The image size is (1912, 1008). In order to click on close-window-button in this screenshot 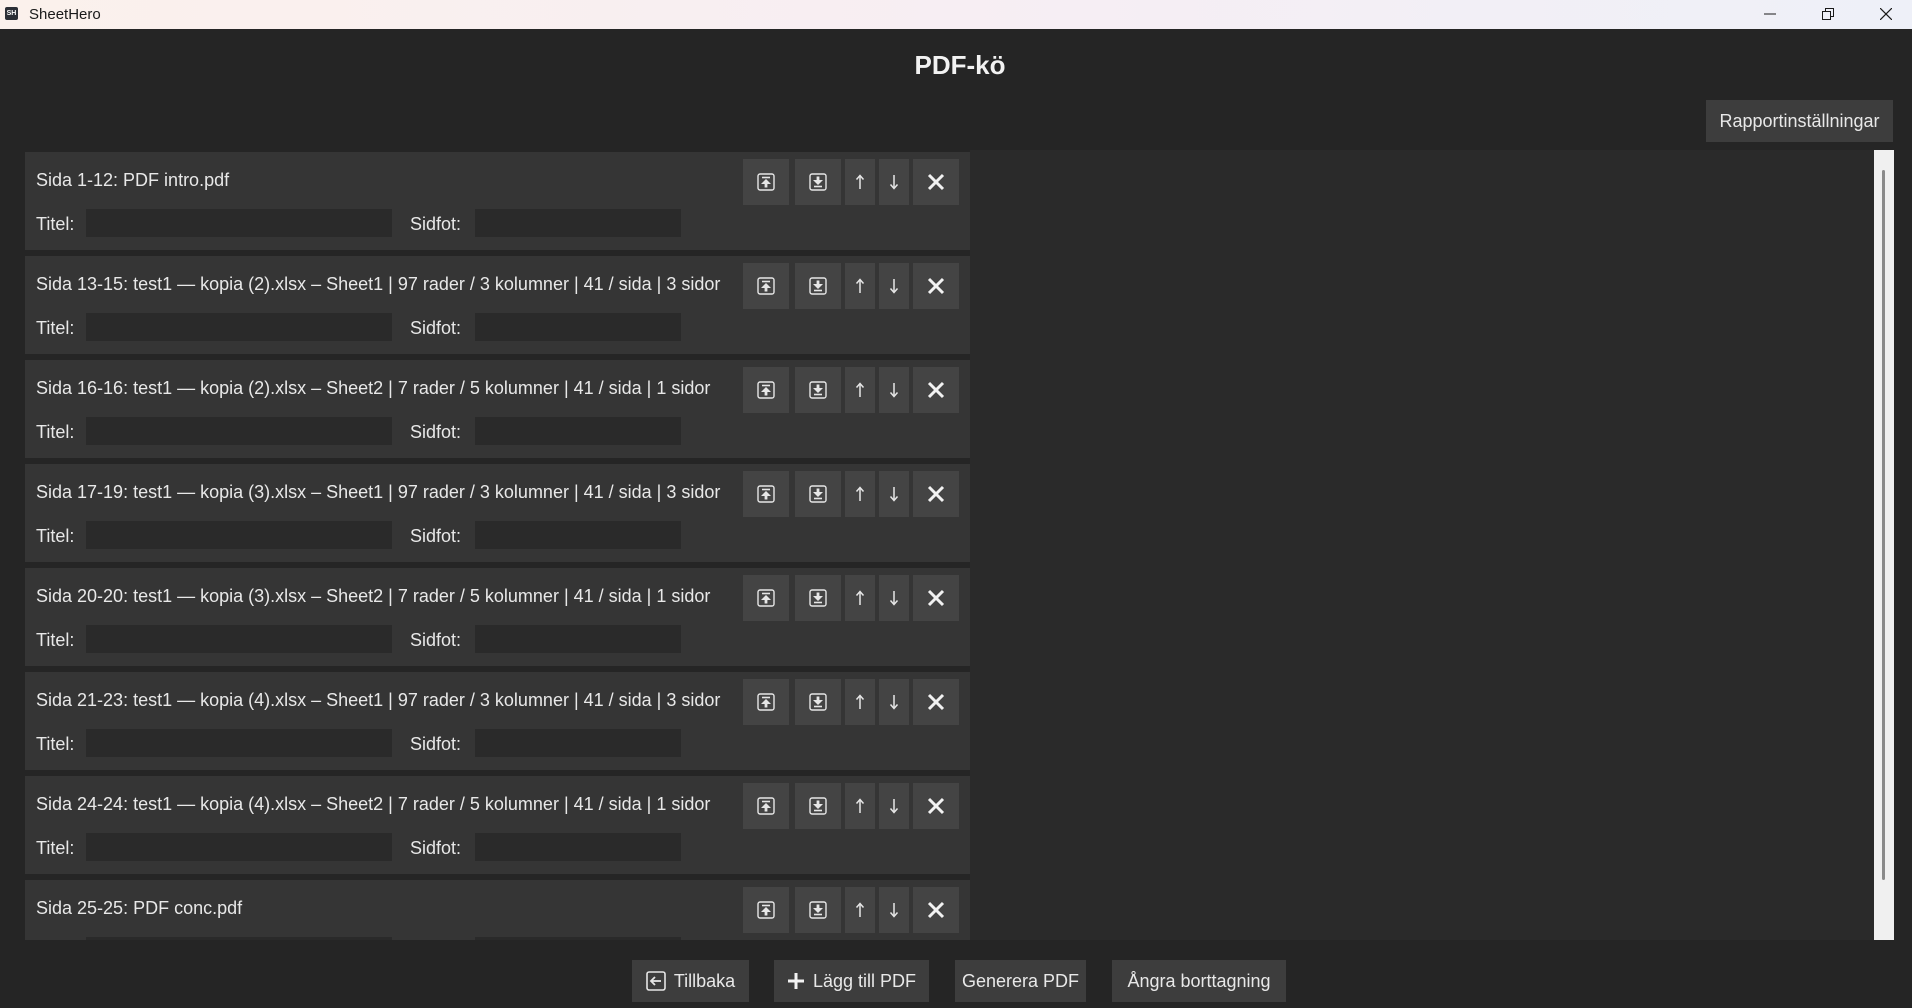, I will do `click(1884, 14)`.